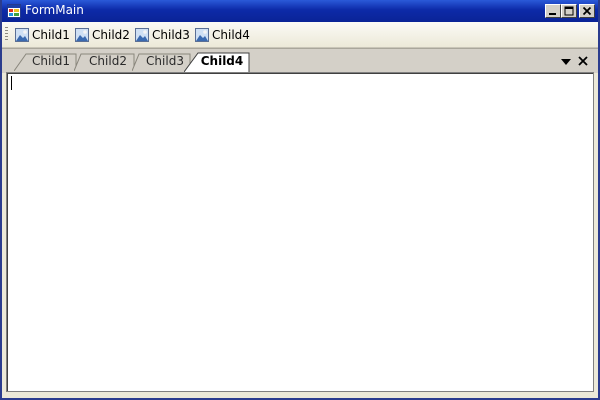 The width and height of the screenshot is (600, 400). Describe the element at coordinates (14, 11) in the screenshot. I see `app-window-icon` at that location.